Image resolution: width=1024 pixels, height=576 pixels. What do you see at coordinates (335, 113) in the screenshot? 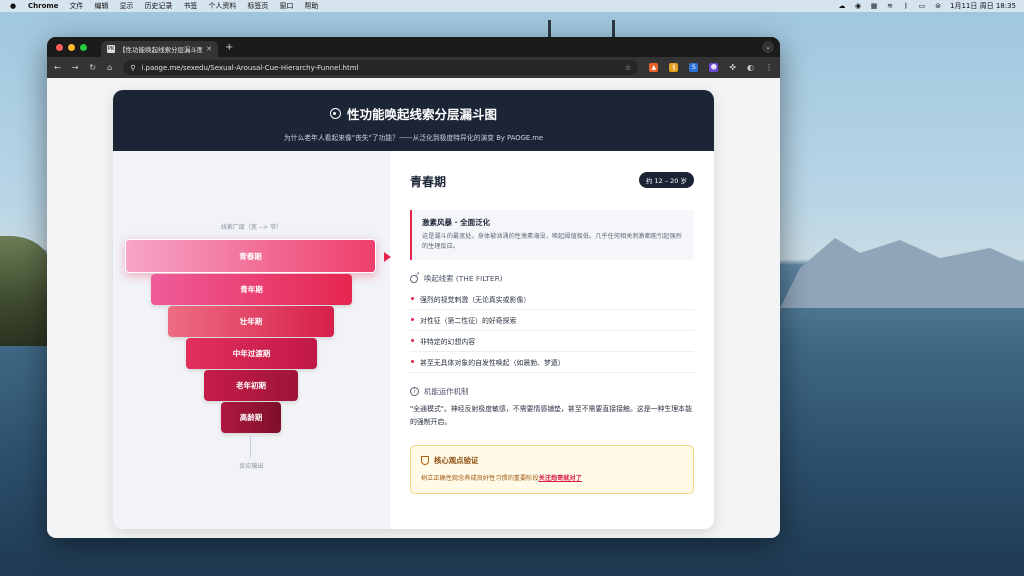
I see `target-icon` at bounding box center [335, 113].